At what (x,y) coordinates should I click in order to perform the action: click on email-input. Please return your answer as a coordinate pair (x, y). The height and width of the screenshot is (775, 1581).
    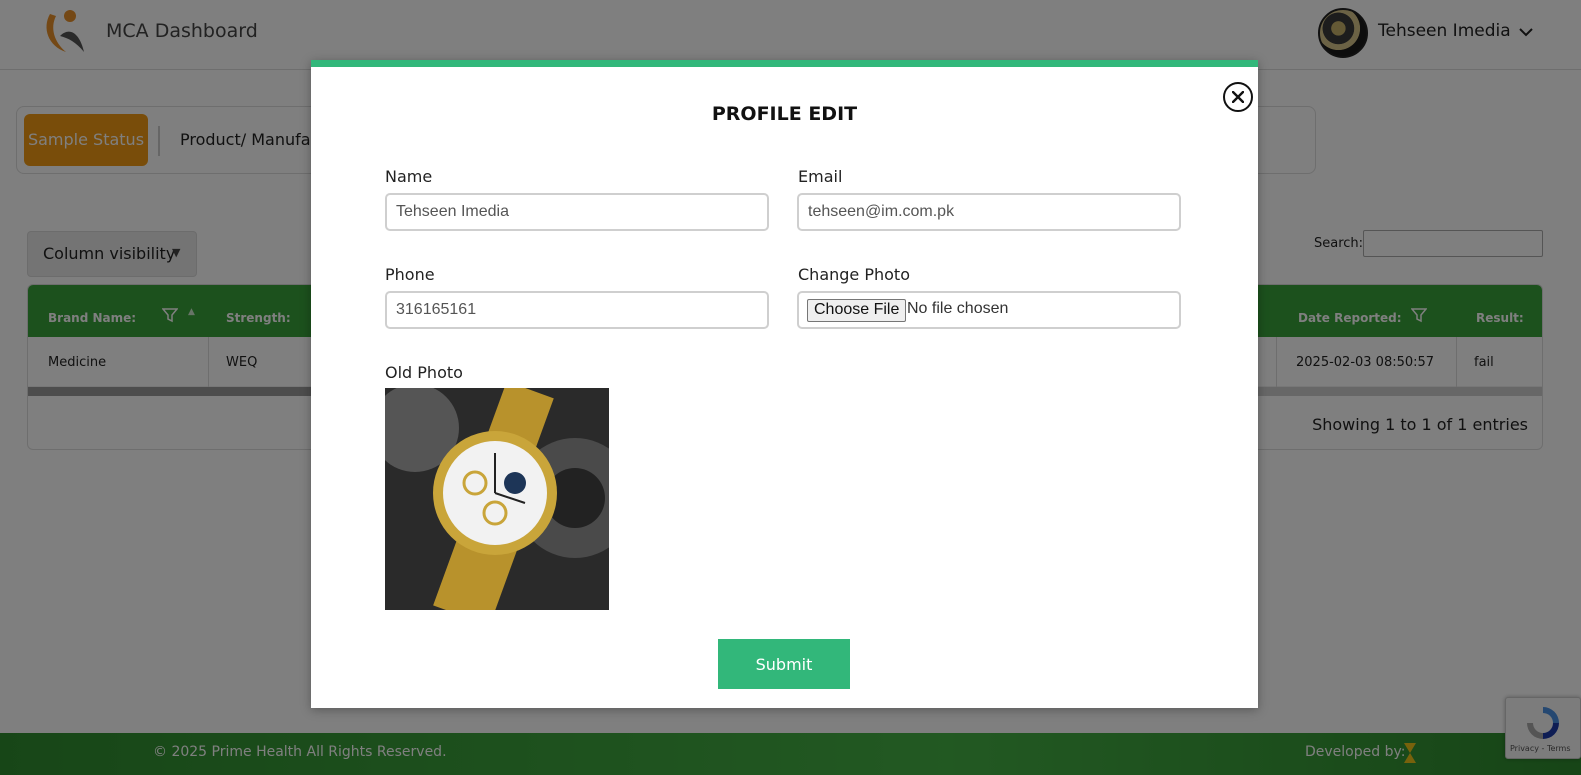
    Looking at the image, I should click on (989, 212).